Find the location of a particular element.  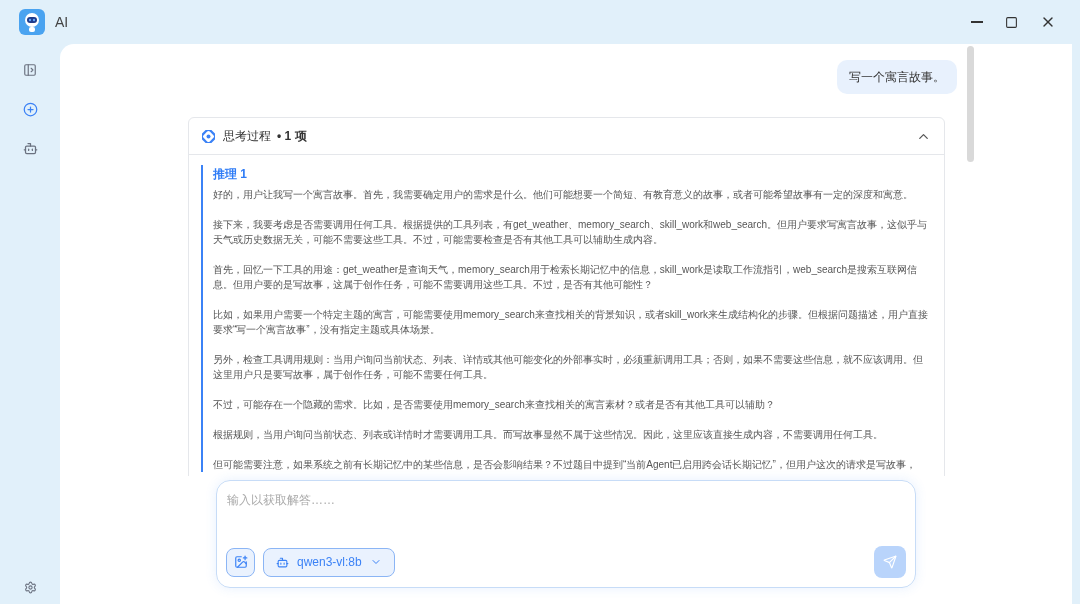

robot-icon is located at coordinates (282, 562).